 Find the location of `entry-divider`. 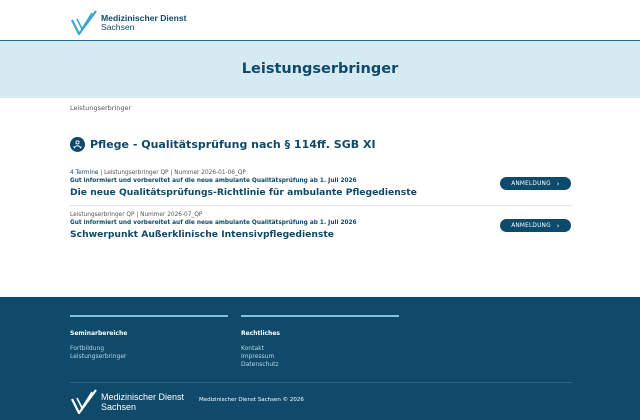

entry-divider is located at coordinates (321, 205).